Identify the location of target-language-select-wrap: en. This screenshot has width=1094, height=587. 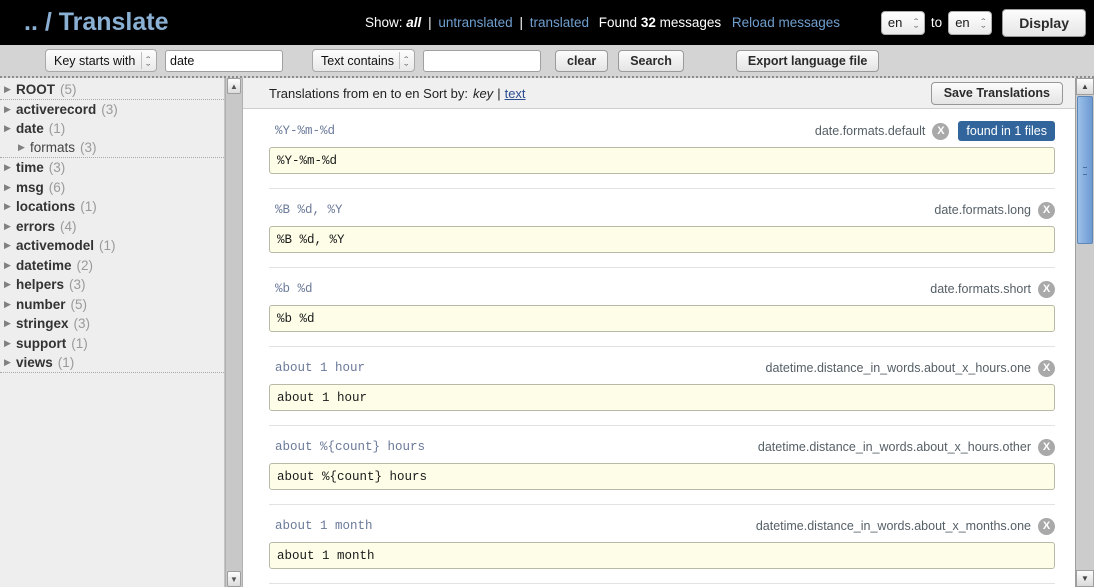
(970, 22).